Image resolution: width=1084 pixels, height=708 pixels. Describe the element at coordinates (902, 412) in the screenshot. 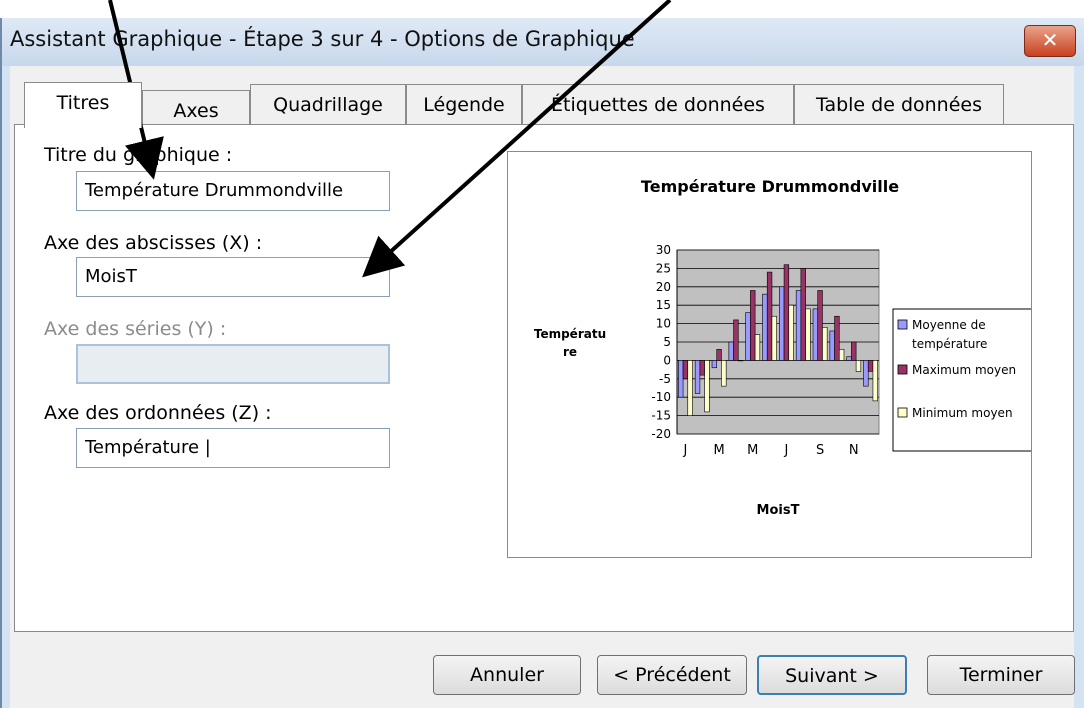

I see `legend-swatch-minimum` at that location.